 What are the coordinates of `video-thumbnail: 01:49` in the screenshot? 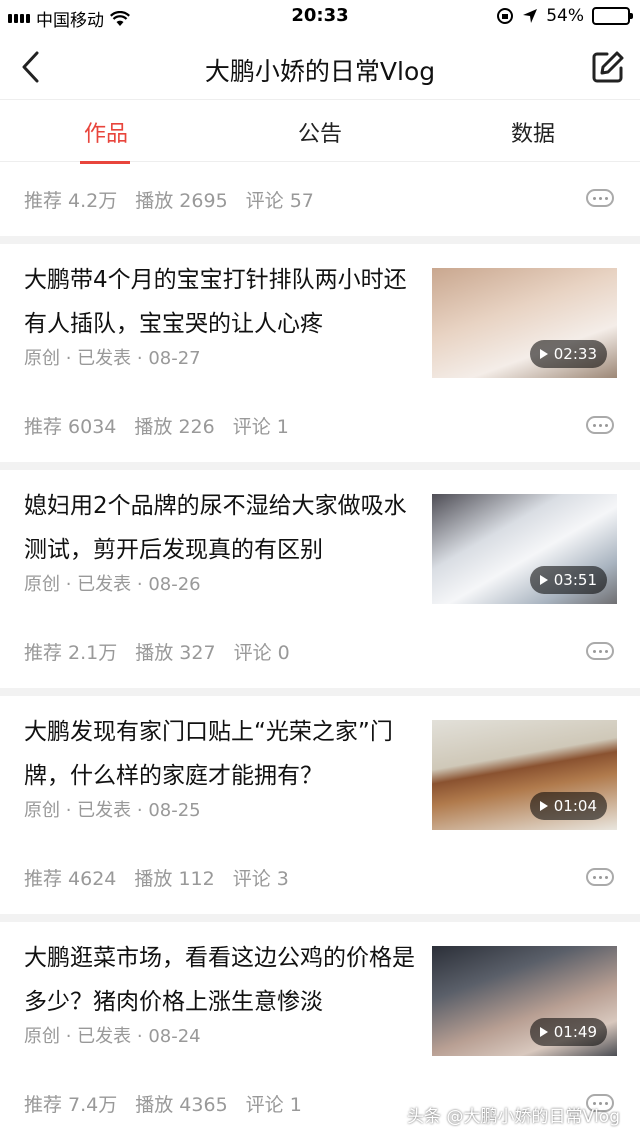 It's located at (524, 1001).